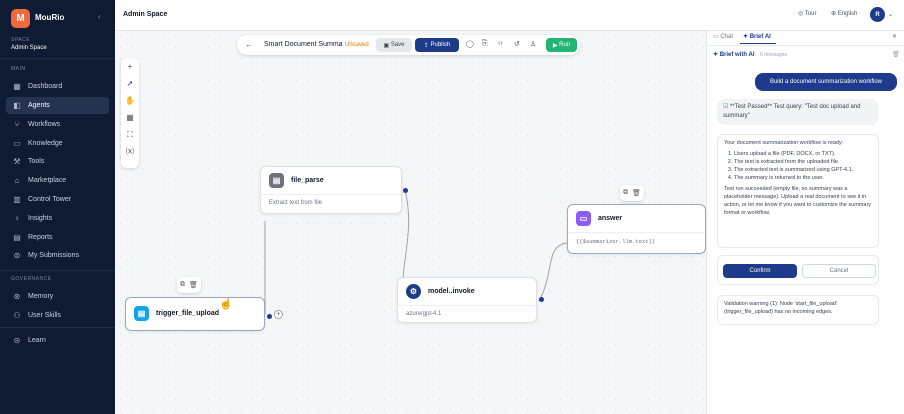  I want to click on dashboard-icon: ▦, so click(17, 86).